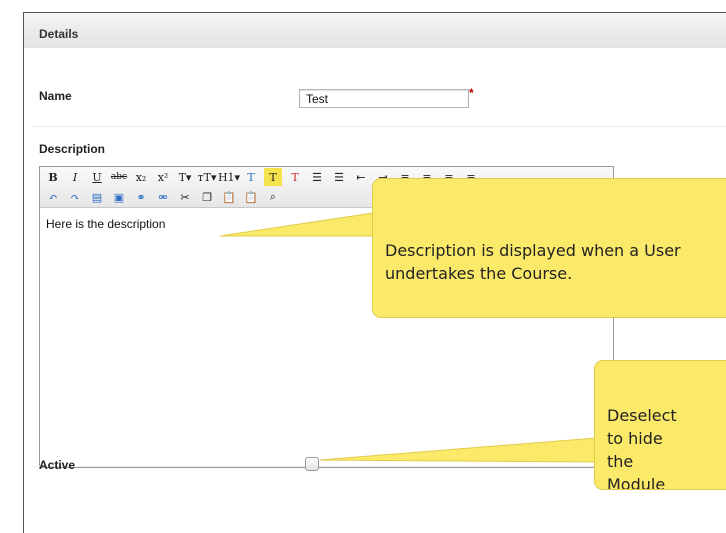  I want to click on bold-icon: B, so click(53, 177).